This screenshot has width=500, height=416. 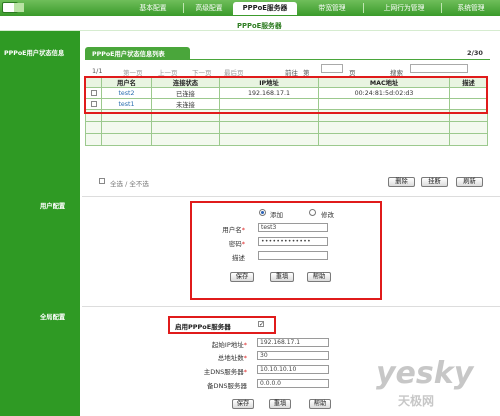 I want to click on delete-button: 删除, so click(x=401, y=182).